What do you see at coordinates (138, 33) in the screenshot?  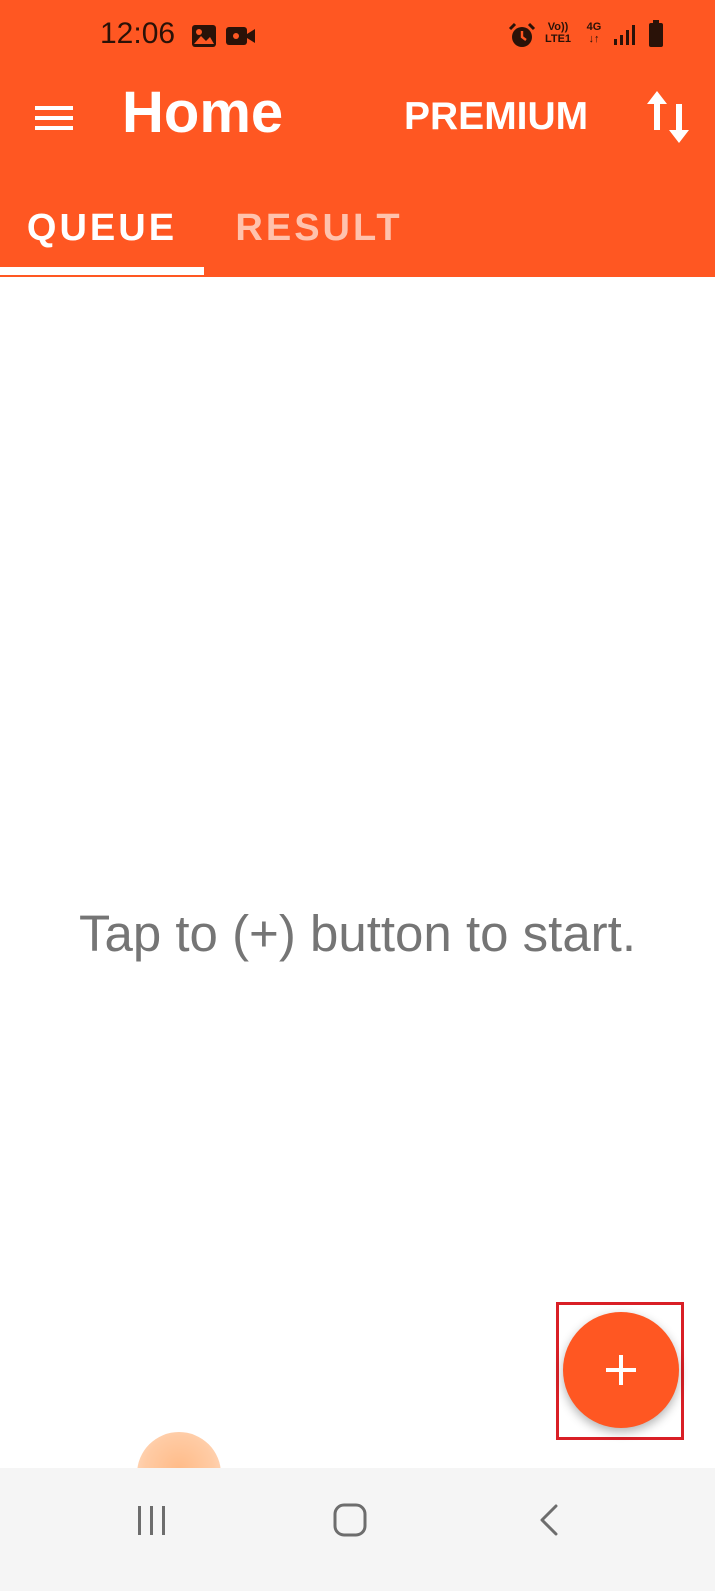 I see `status-time: 12:06` at bounding box center [138, 33].